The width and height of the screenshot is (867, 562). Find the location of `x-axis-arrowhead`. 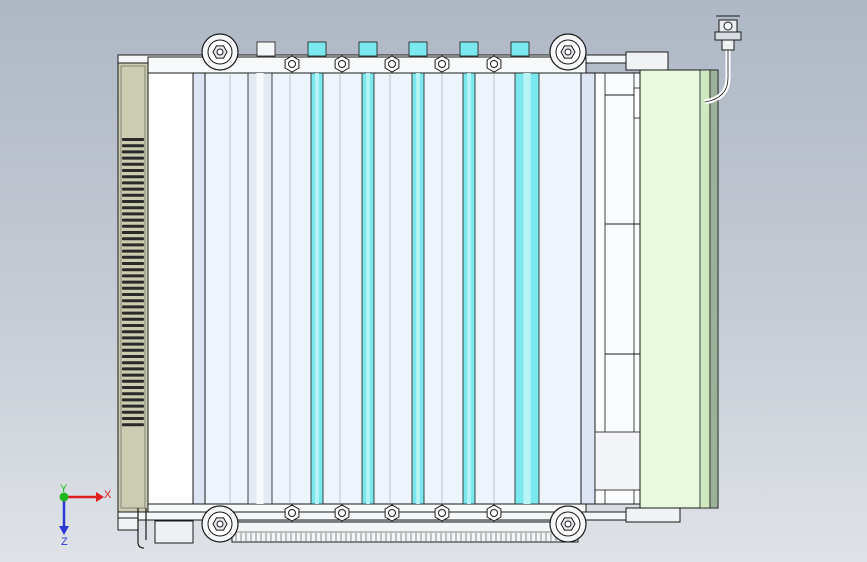

x-axis-arrowhead is located at coordinates (100, 497).